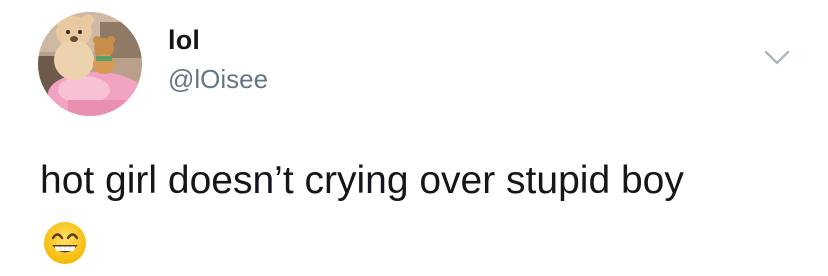  I want to click on chevron-down-icon, so click(777, 57).